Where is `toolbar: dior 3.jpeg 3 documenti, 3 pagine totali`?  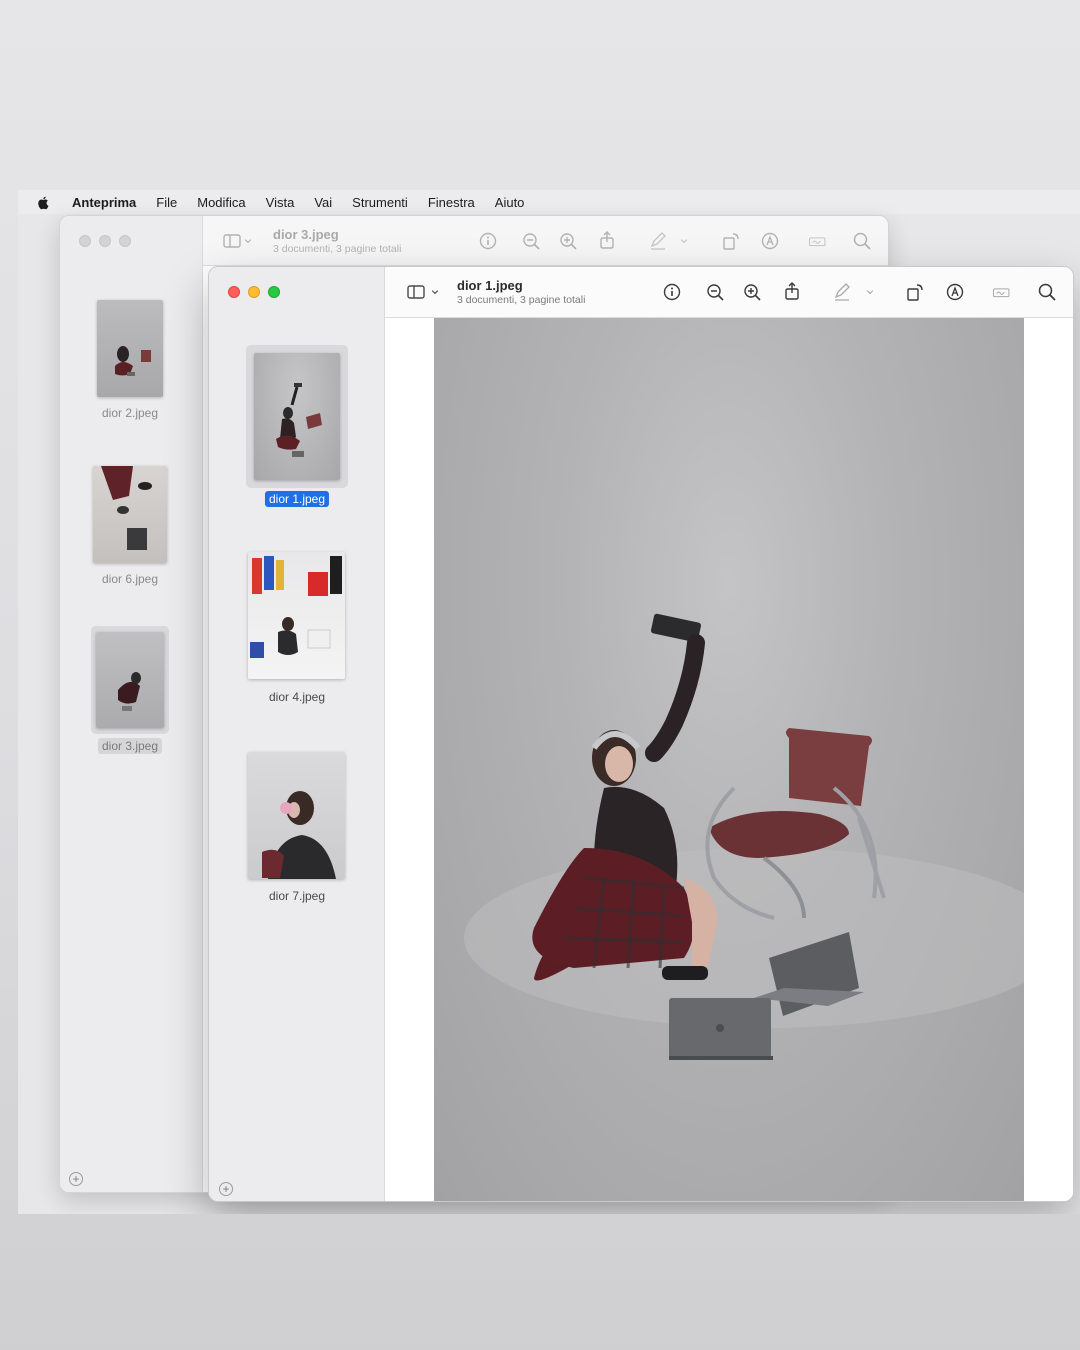
toolbar: dior 3.jpeg 3 documenti, 3 pagine totali is located at coordinates (545, 241).